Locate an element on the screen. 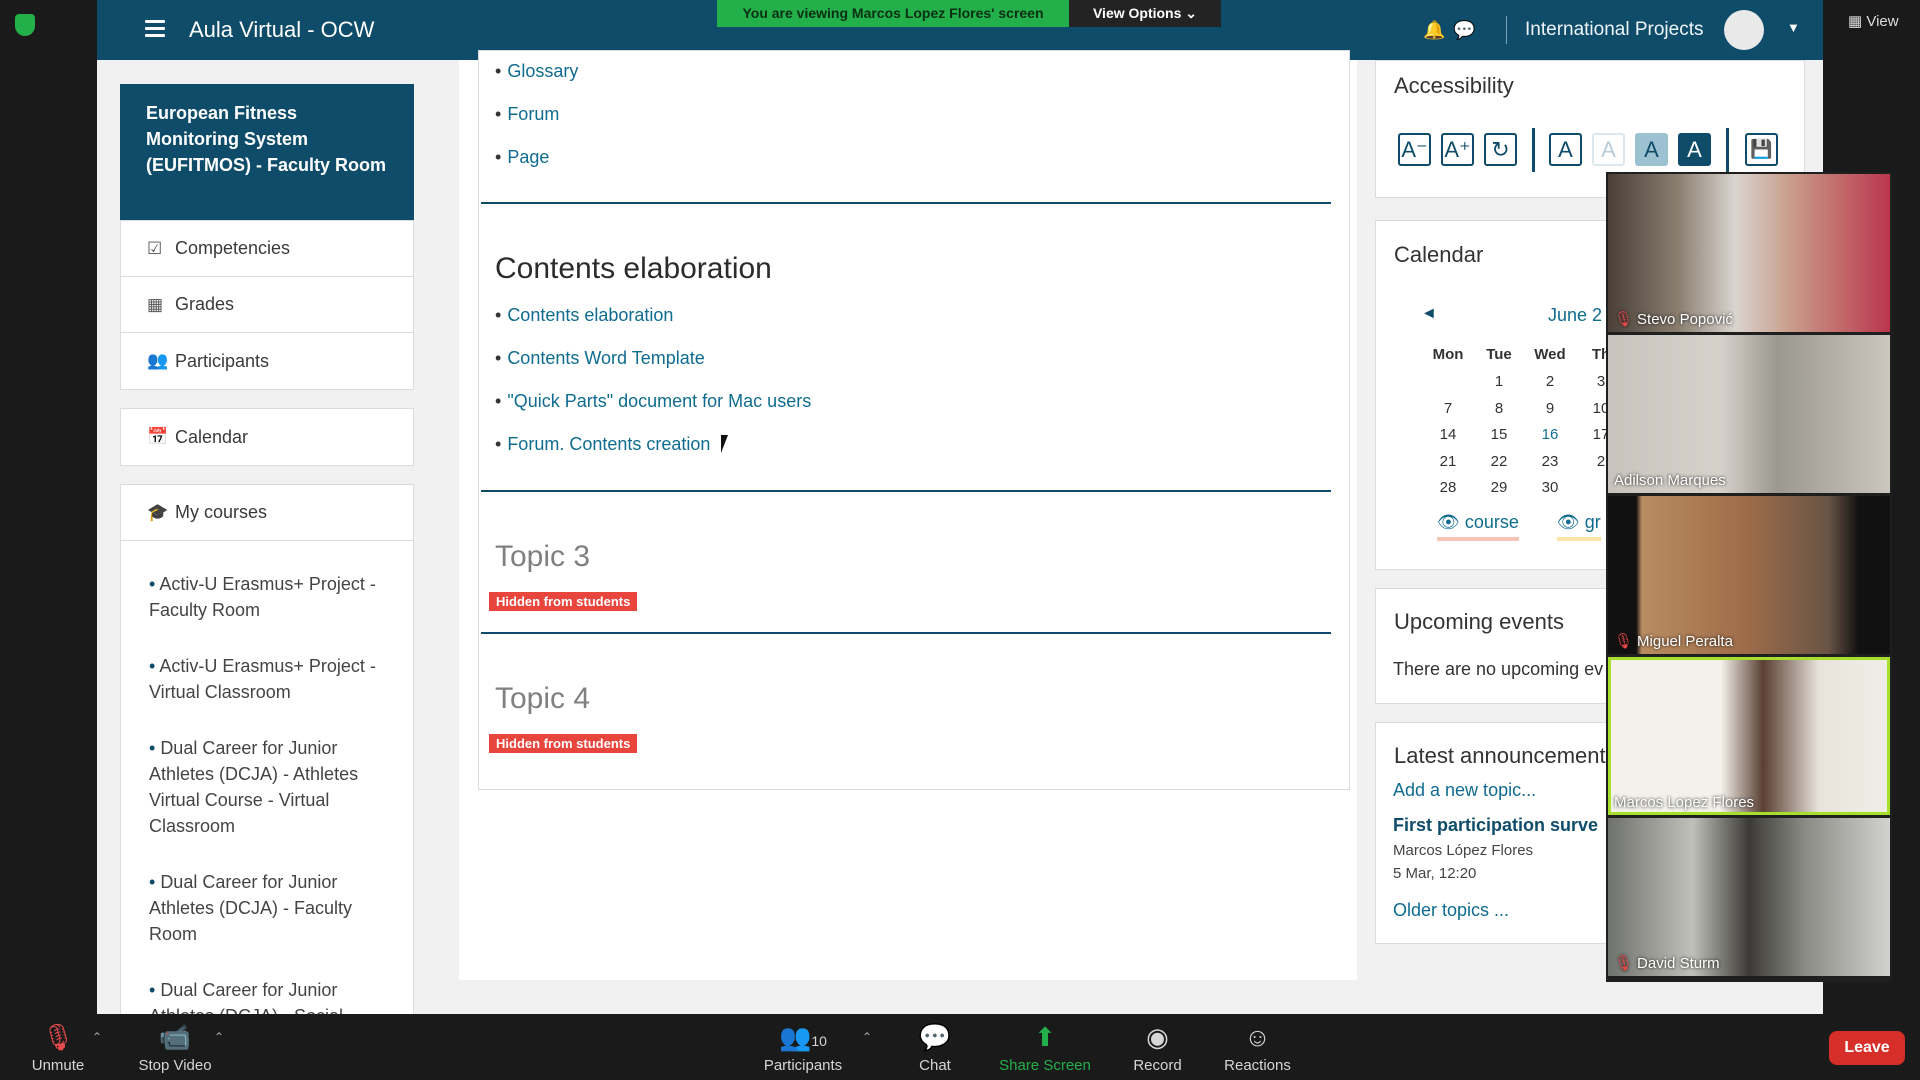 This screenshot has height=1080, width=1920. activity-contents-elaboration: • Contents elaboration is located at coordinates (584, 315).